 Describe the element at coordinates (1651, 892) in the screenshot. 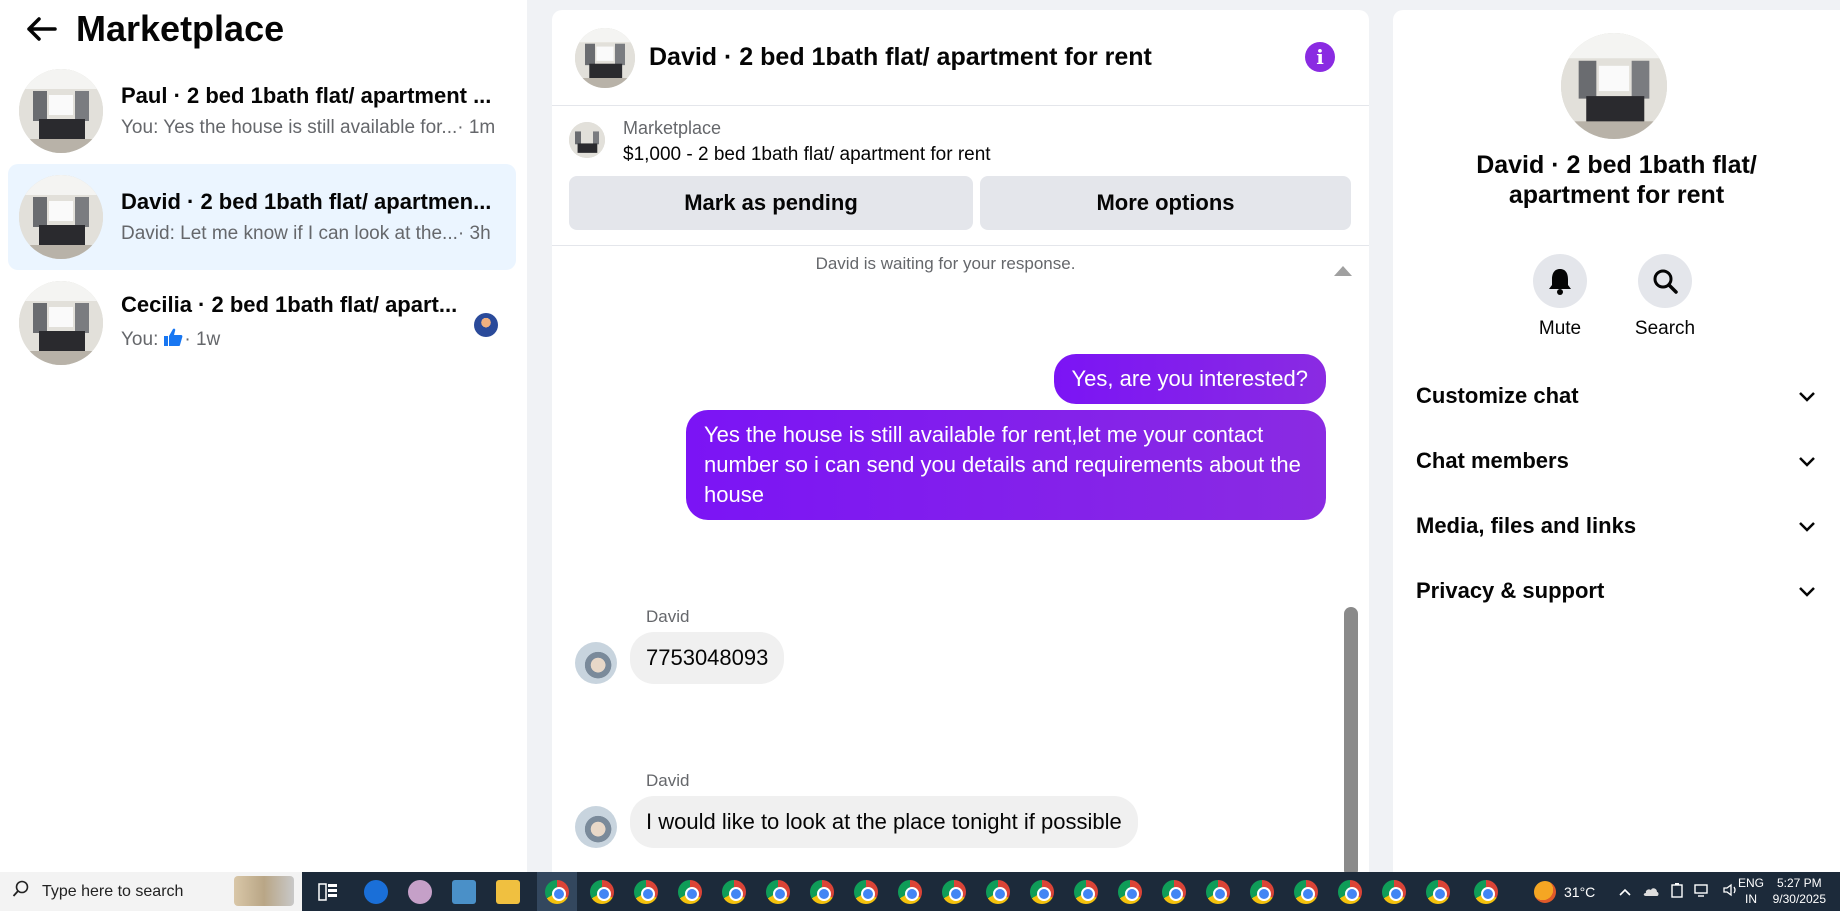

I see `onedrive-icon` at that location.